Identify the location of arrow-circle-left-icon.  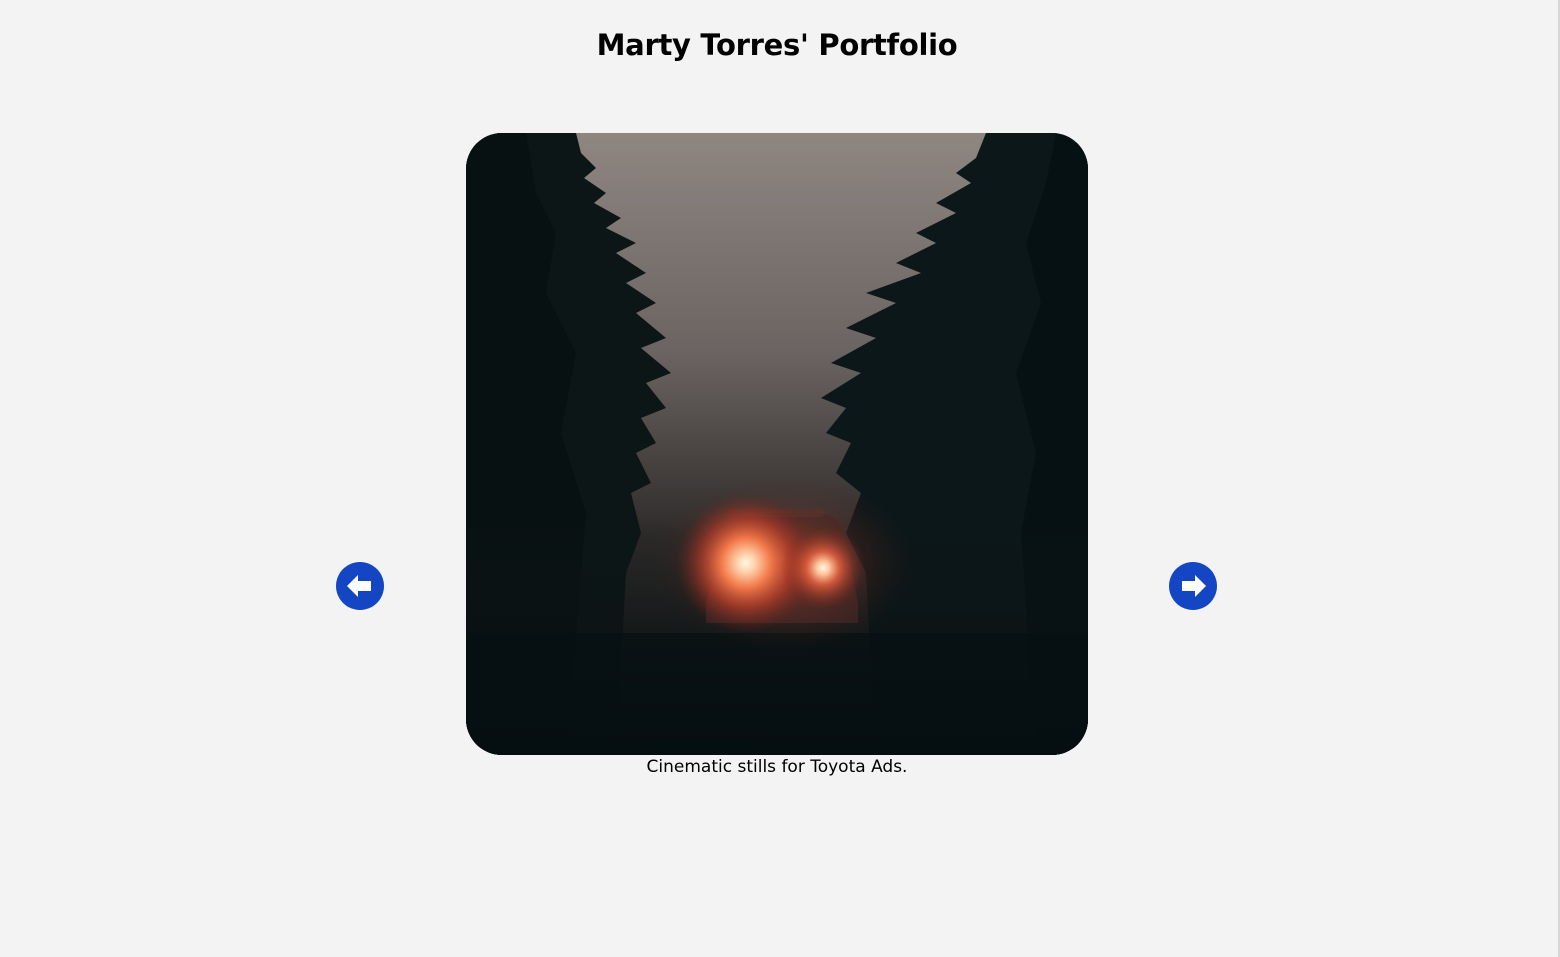
(360, 586).